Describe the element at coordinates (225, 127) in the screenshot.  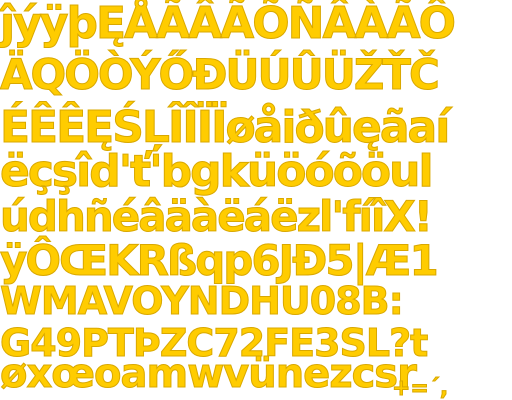
I see `glyph-row-3: ÉÊÊĘŚĻÎÎÏÏøåiðûęãaí` at that location.